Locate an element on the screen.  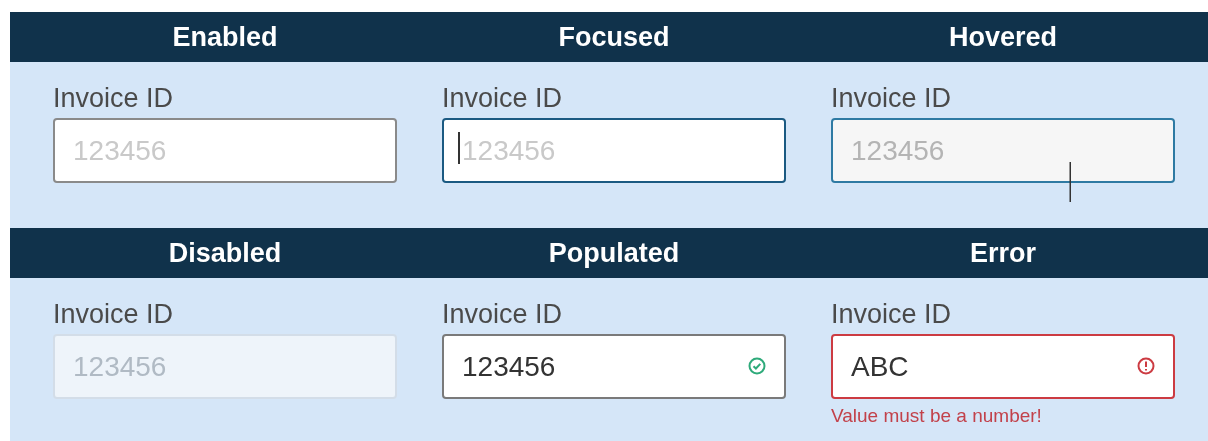
text-cursor-icon is located at coordinates (1070, 182).